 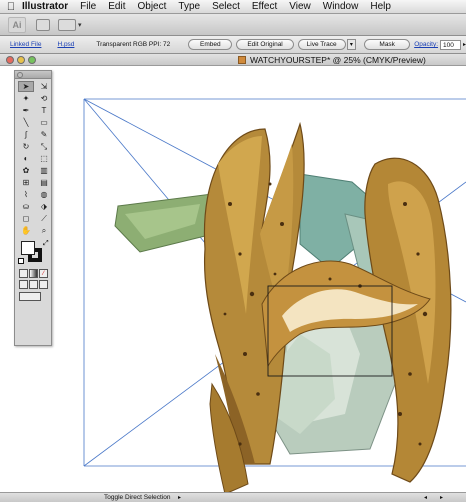 What do you see at coordinates (351, 44) in the screenshot?
I see `live-trace-dropdown: ▾` at bounding box center [351, 44].